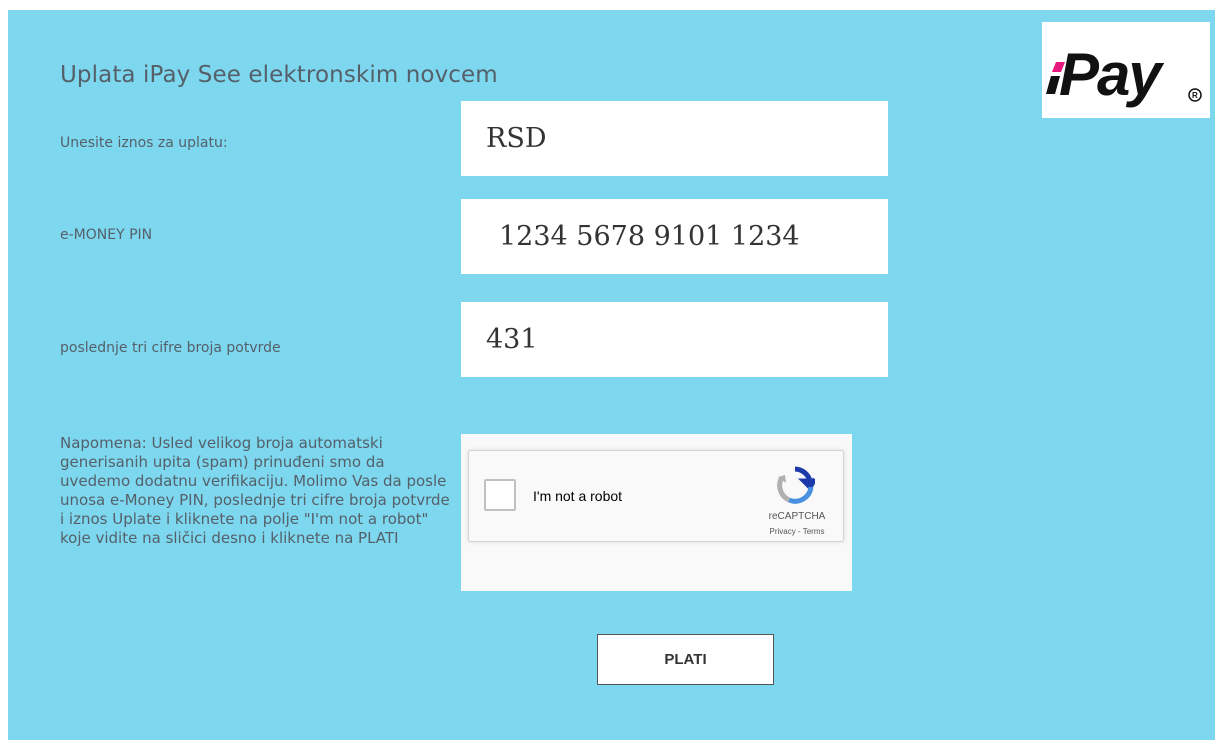  I want to click on pin-input-value: 1234 5678 9101 1234, so click(649, 236).